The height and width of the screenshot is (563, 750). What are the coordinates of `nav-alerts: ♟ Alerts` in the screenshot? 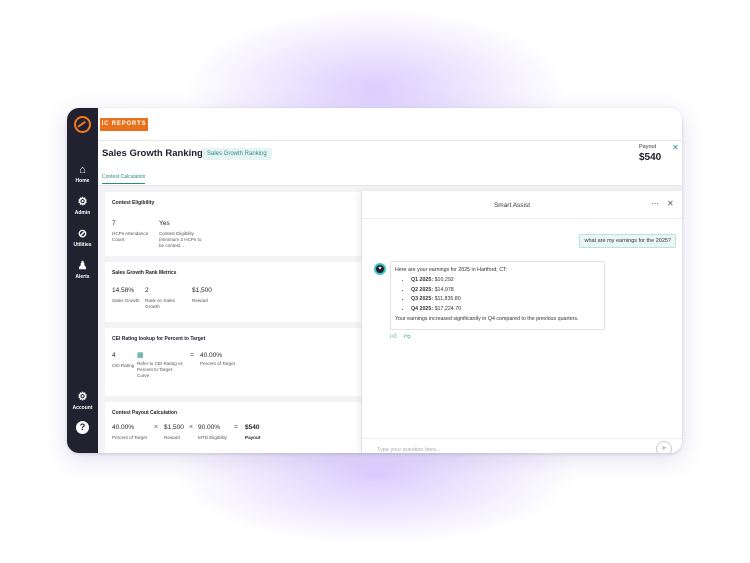 It's located at (82, 270).